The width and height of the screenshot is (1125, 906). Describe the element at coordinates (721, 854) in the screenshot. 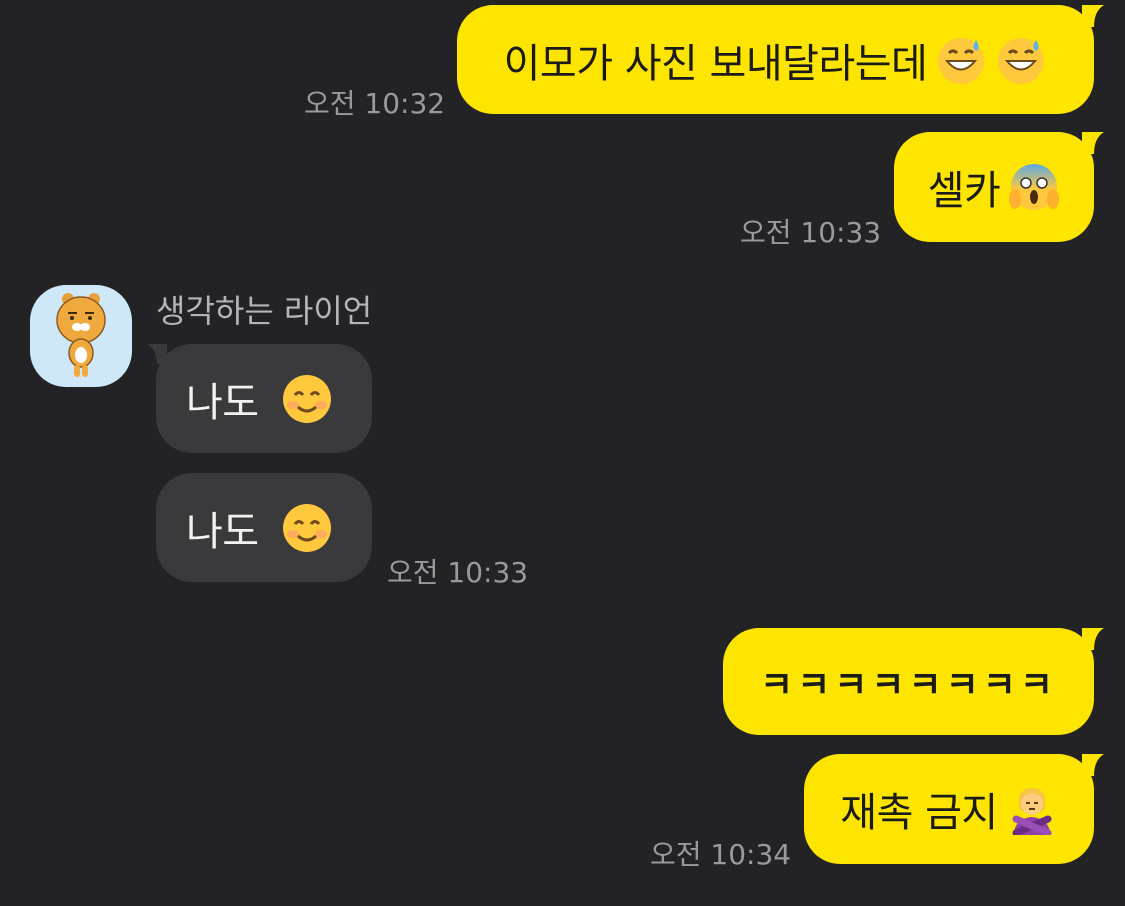

I see `message-timestamp: 오전 10:34` at that location.